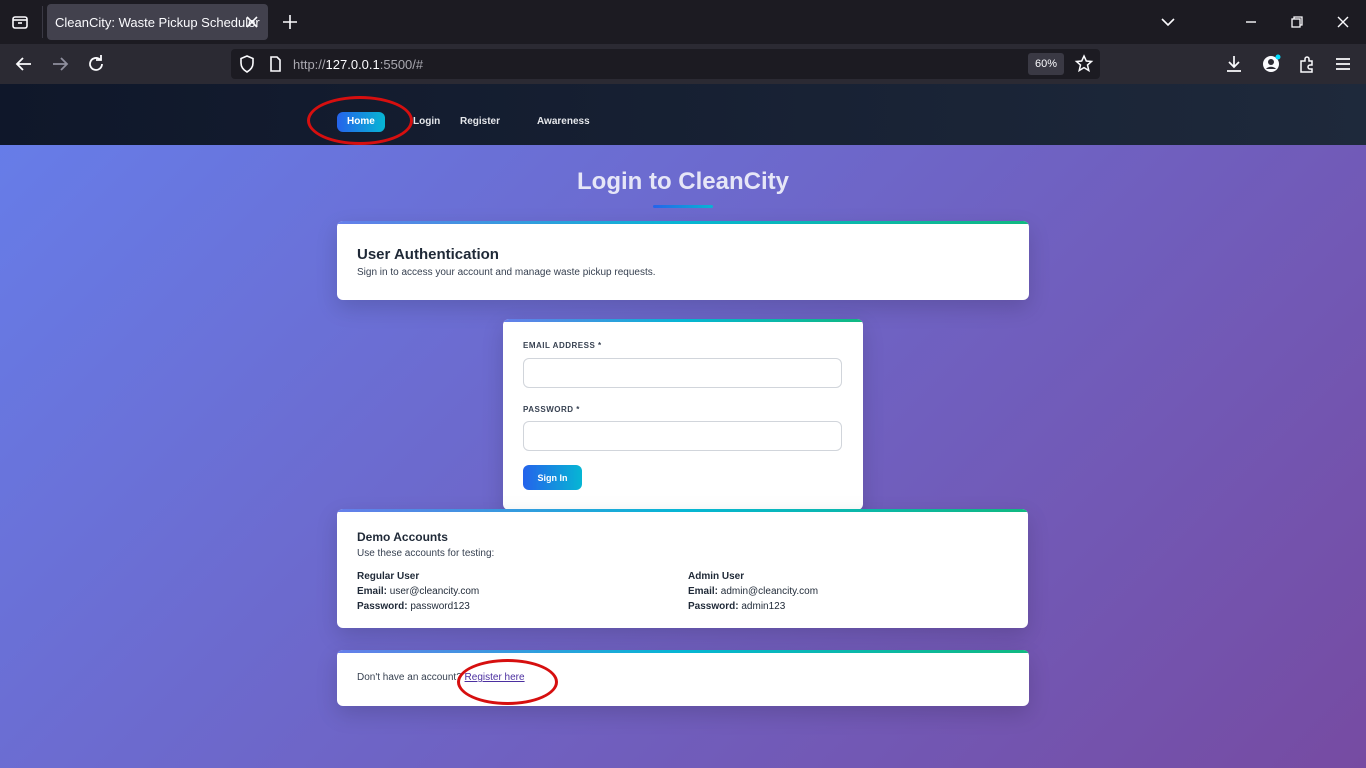  I want to click on demo-password: password123, so click(440, 606).